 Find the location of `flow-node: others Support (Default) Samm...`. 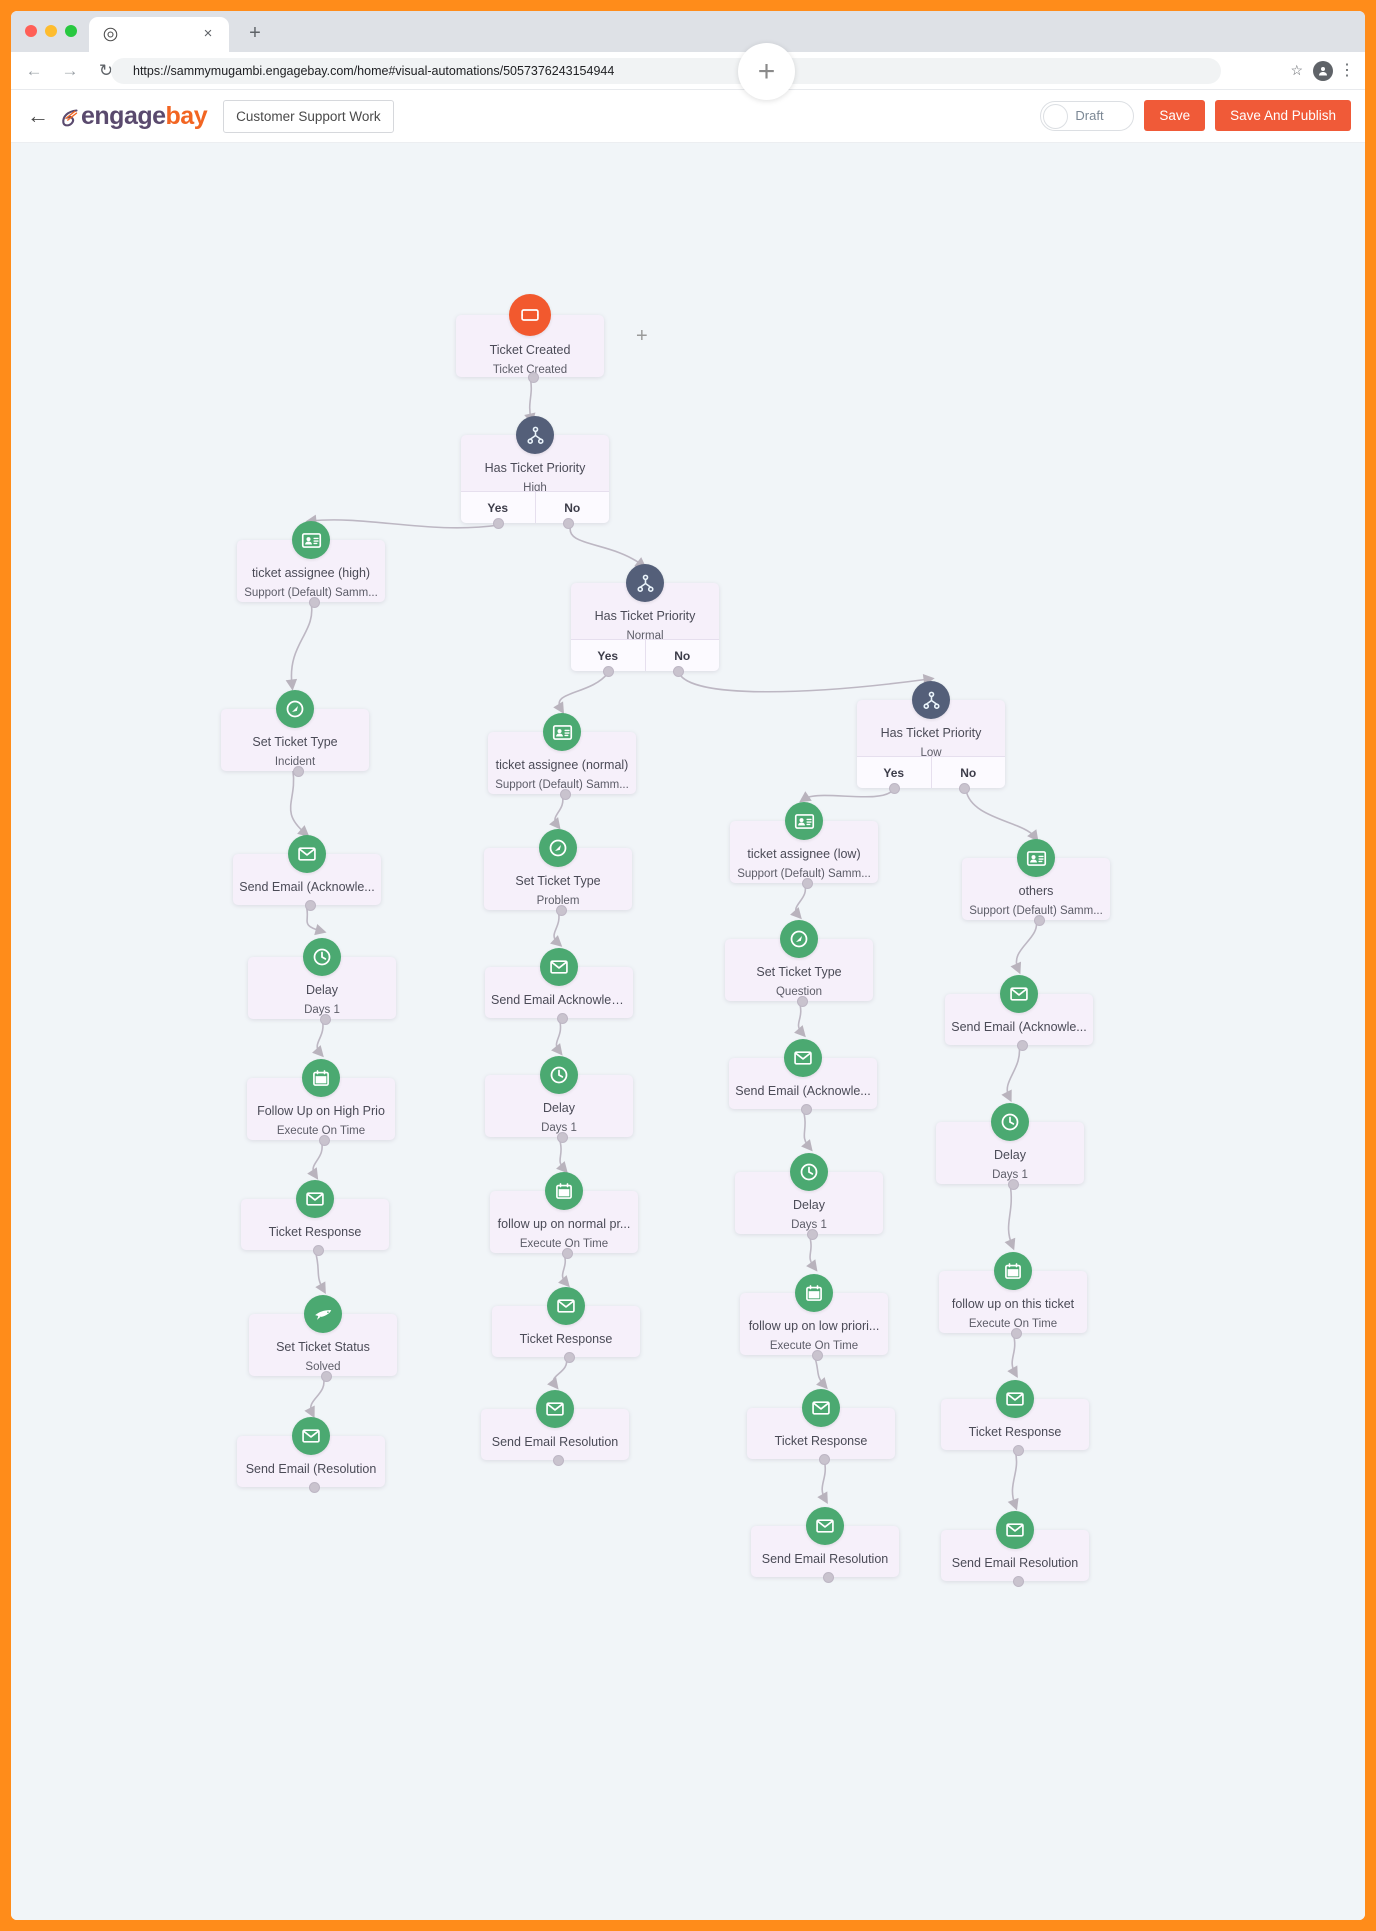

flow-node: others Support (Default) Samm... is located at coordinates (1036, 879).